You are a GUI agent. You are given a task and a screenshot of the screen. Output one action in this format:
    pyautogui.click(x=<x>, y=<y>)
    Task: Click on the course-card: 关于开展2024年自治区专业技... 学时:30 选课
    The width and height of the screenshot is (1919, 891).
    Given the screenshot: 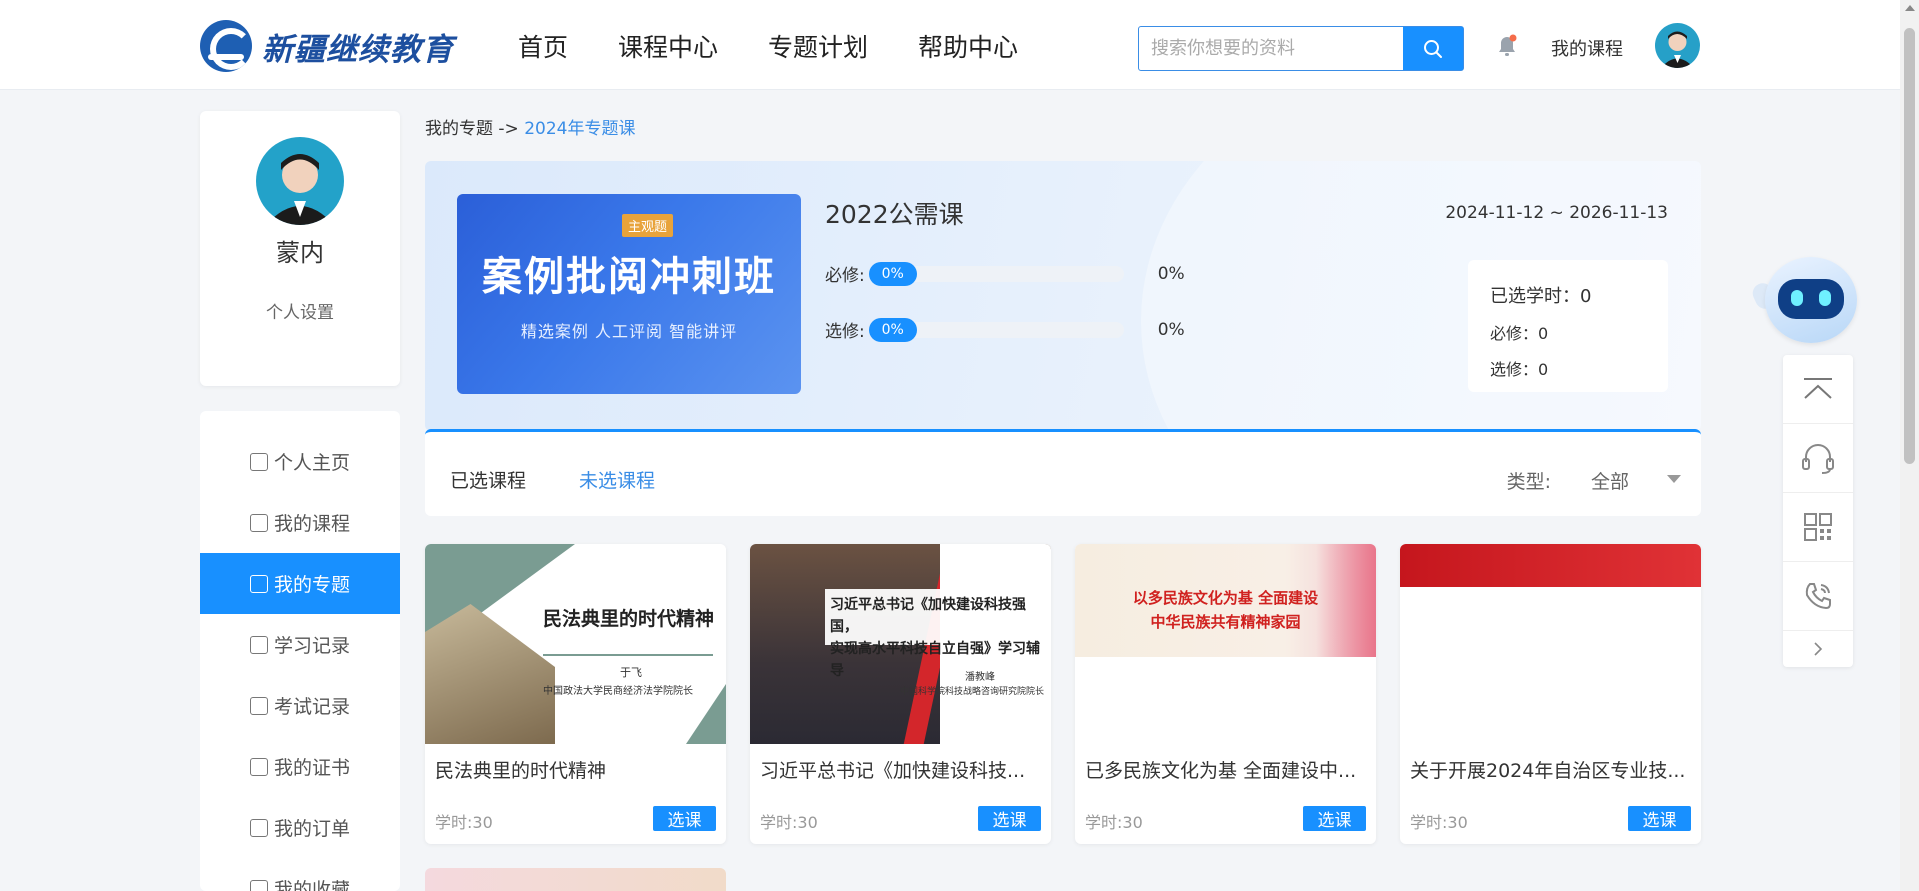 What is the action you would take?
    pyautogui.click(x=1550, y=694)
    